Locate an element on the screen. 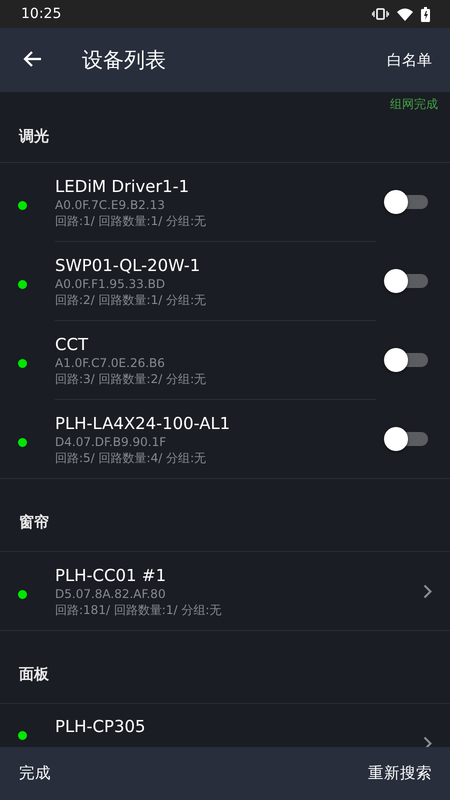  section-title: 窗帘 is located at coordinates (34, 522).